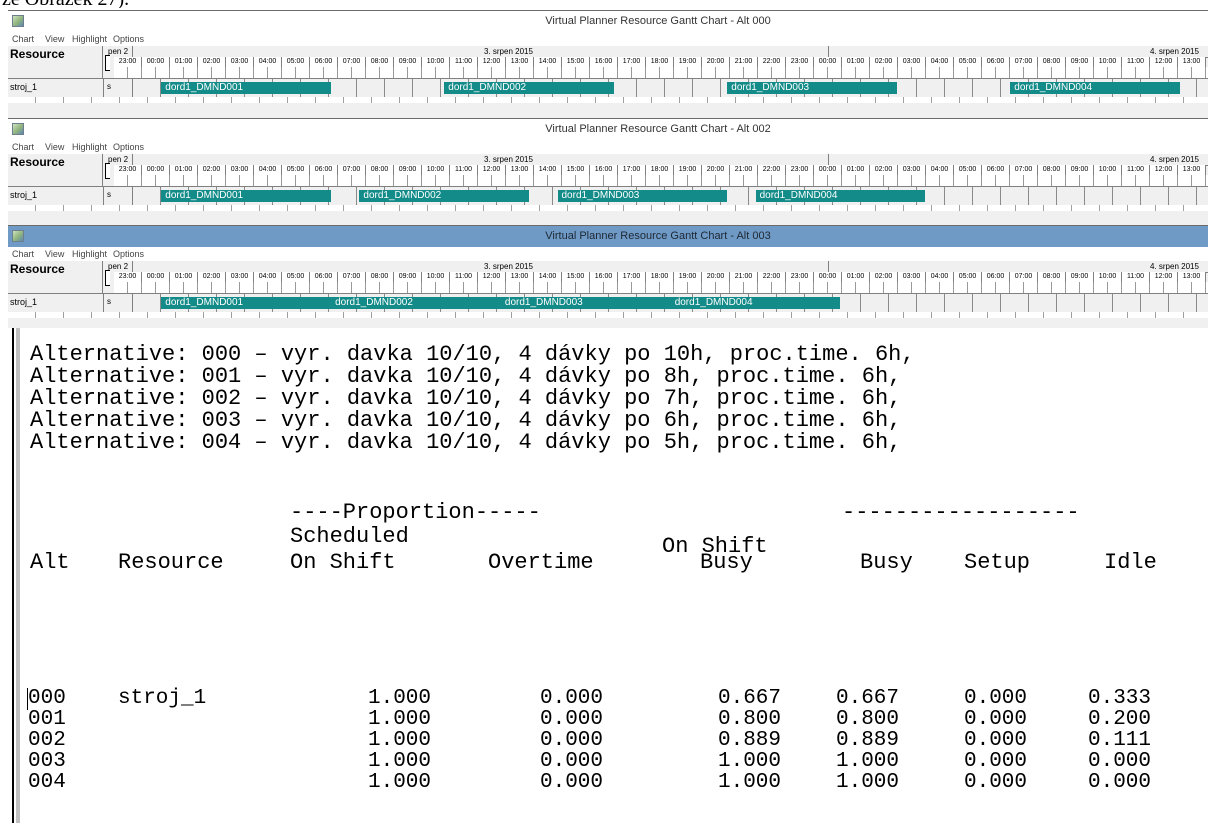 The height and width of the screenshot is (823, 1208). What do you see at coordinates (940, 62) in the screenshot?
I see `hour-label: 04:00` at bounding box center [940, 62].